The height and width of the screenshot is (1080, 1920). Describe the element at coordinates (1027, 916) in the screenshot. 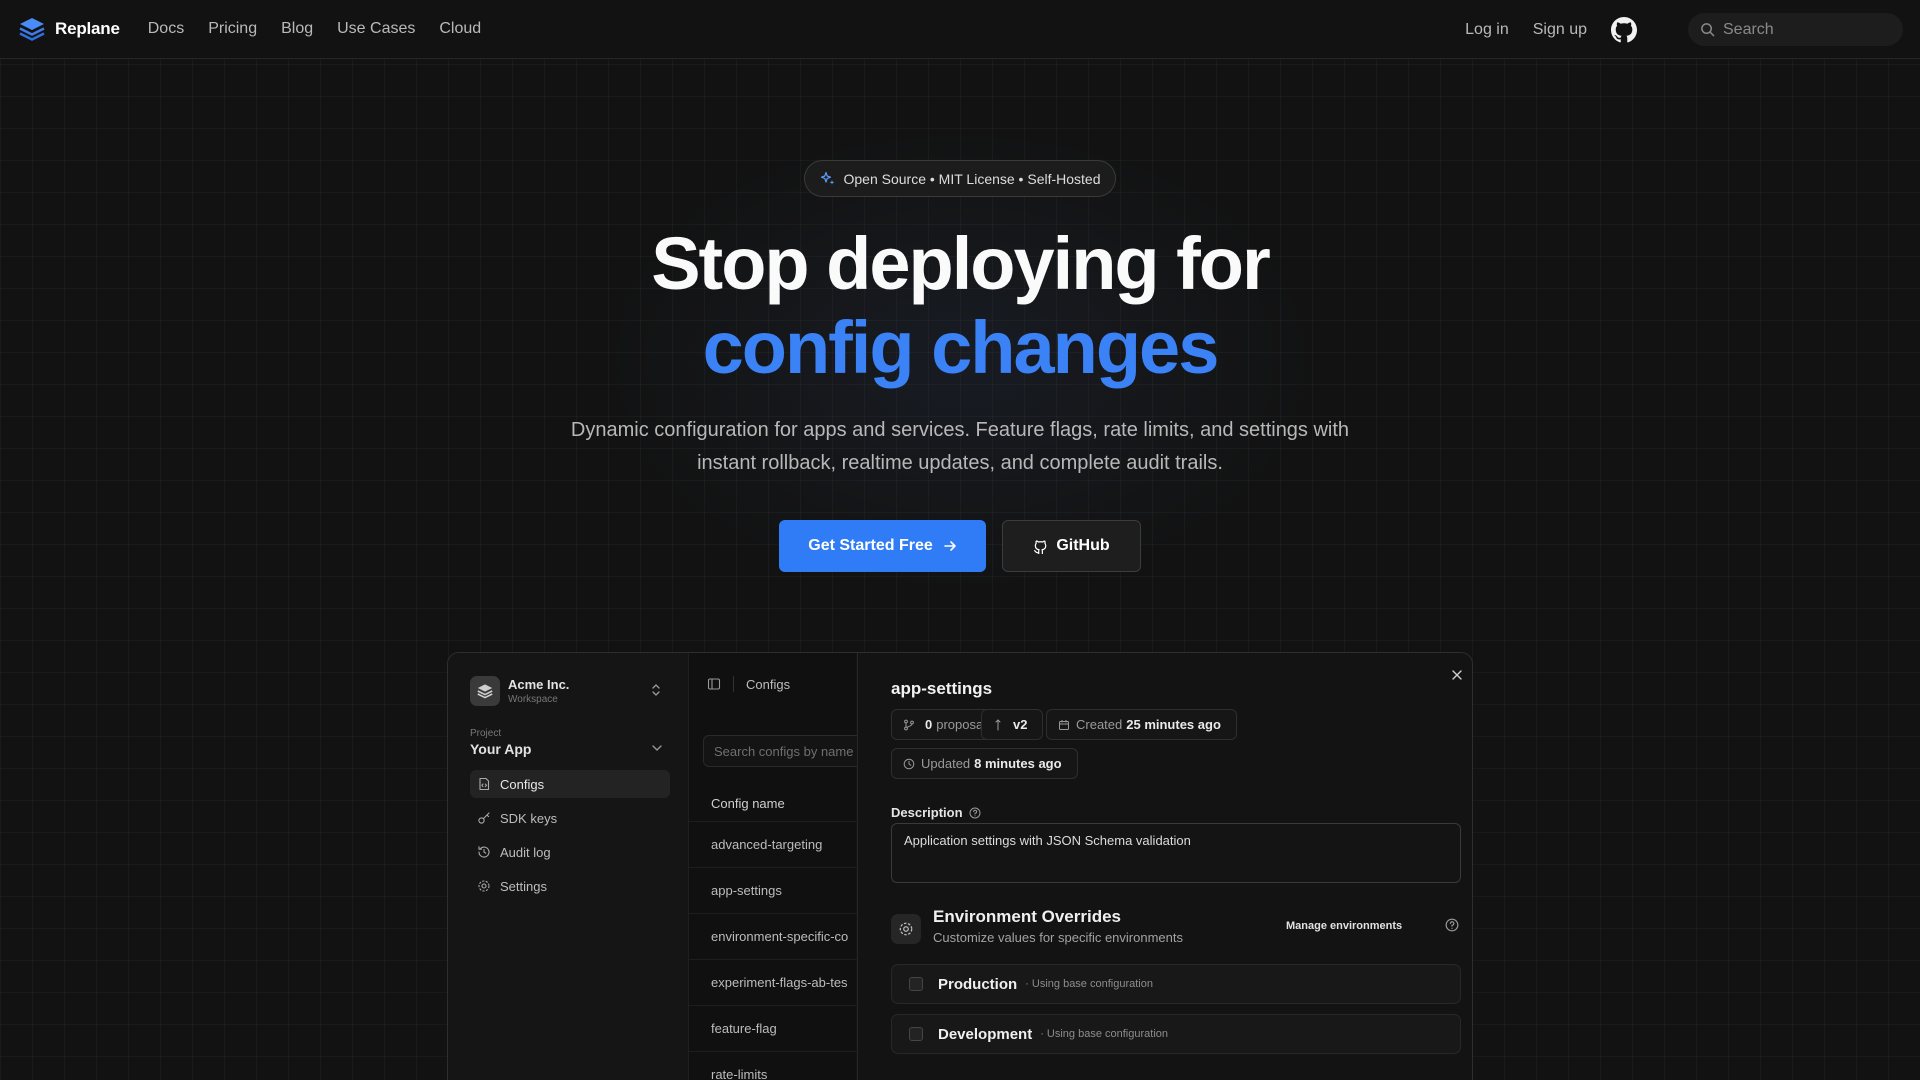

I see `env-overrides-title: Environment Overrides` at that location.